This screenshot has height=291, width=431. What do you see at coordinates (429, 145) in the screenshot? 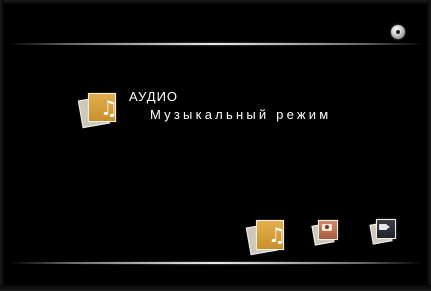
I see `frame-right` at bounding box center [429, 145].